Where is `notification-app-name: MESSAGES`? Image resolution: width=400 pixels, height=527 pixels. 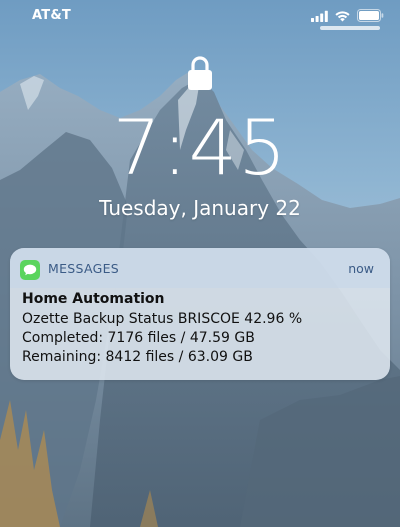
notification-app-name: MESSAGES is located at coordinates (84, 268).